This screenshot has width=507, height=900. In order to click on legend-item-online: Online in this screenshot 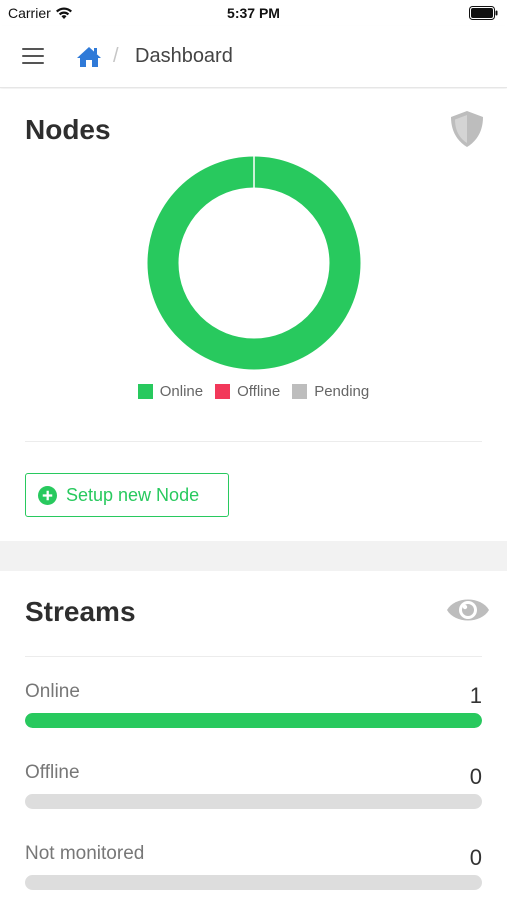, I will do `click(170, 391)`.